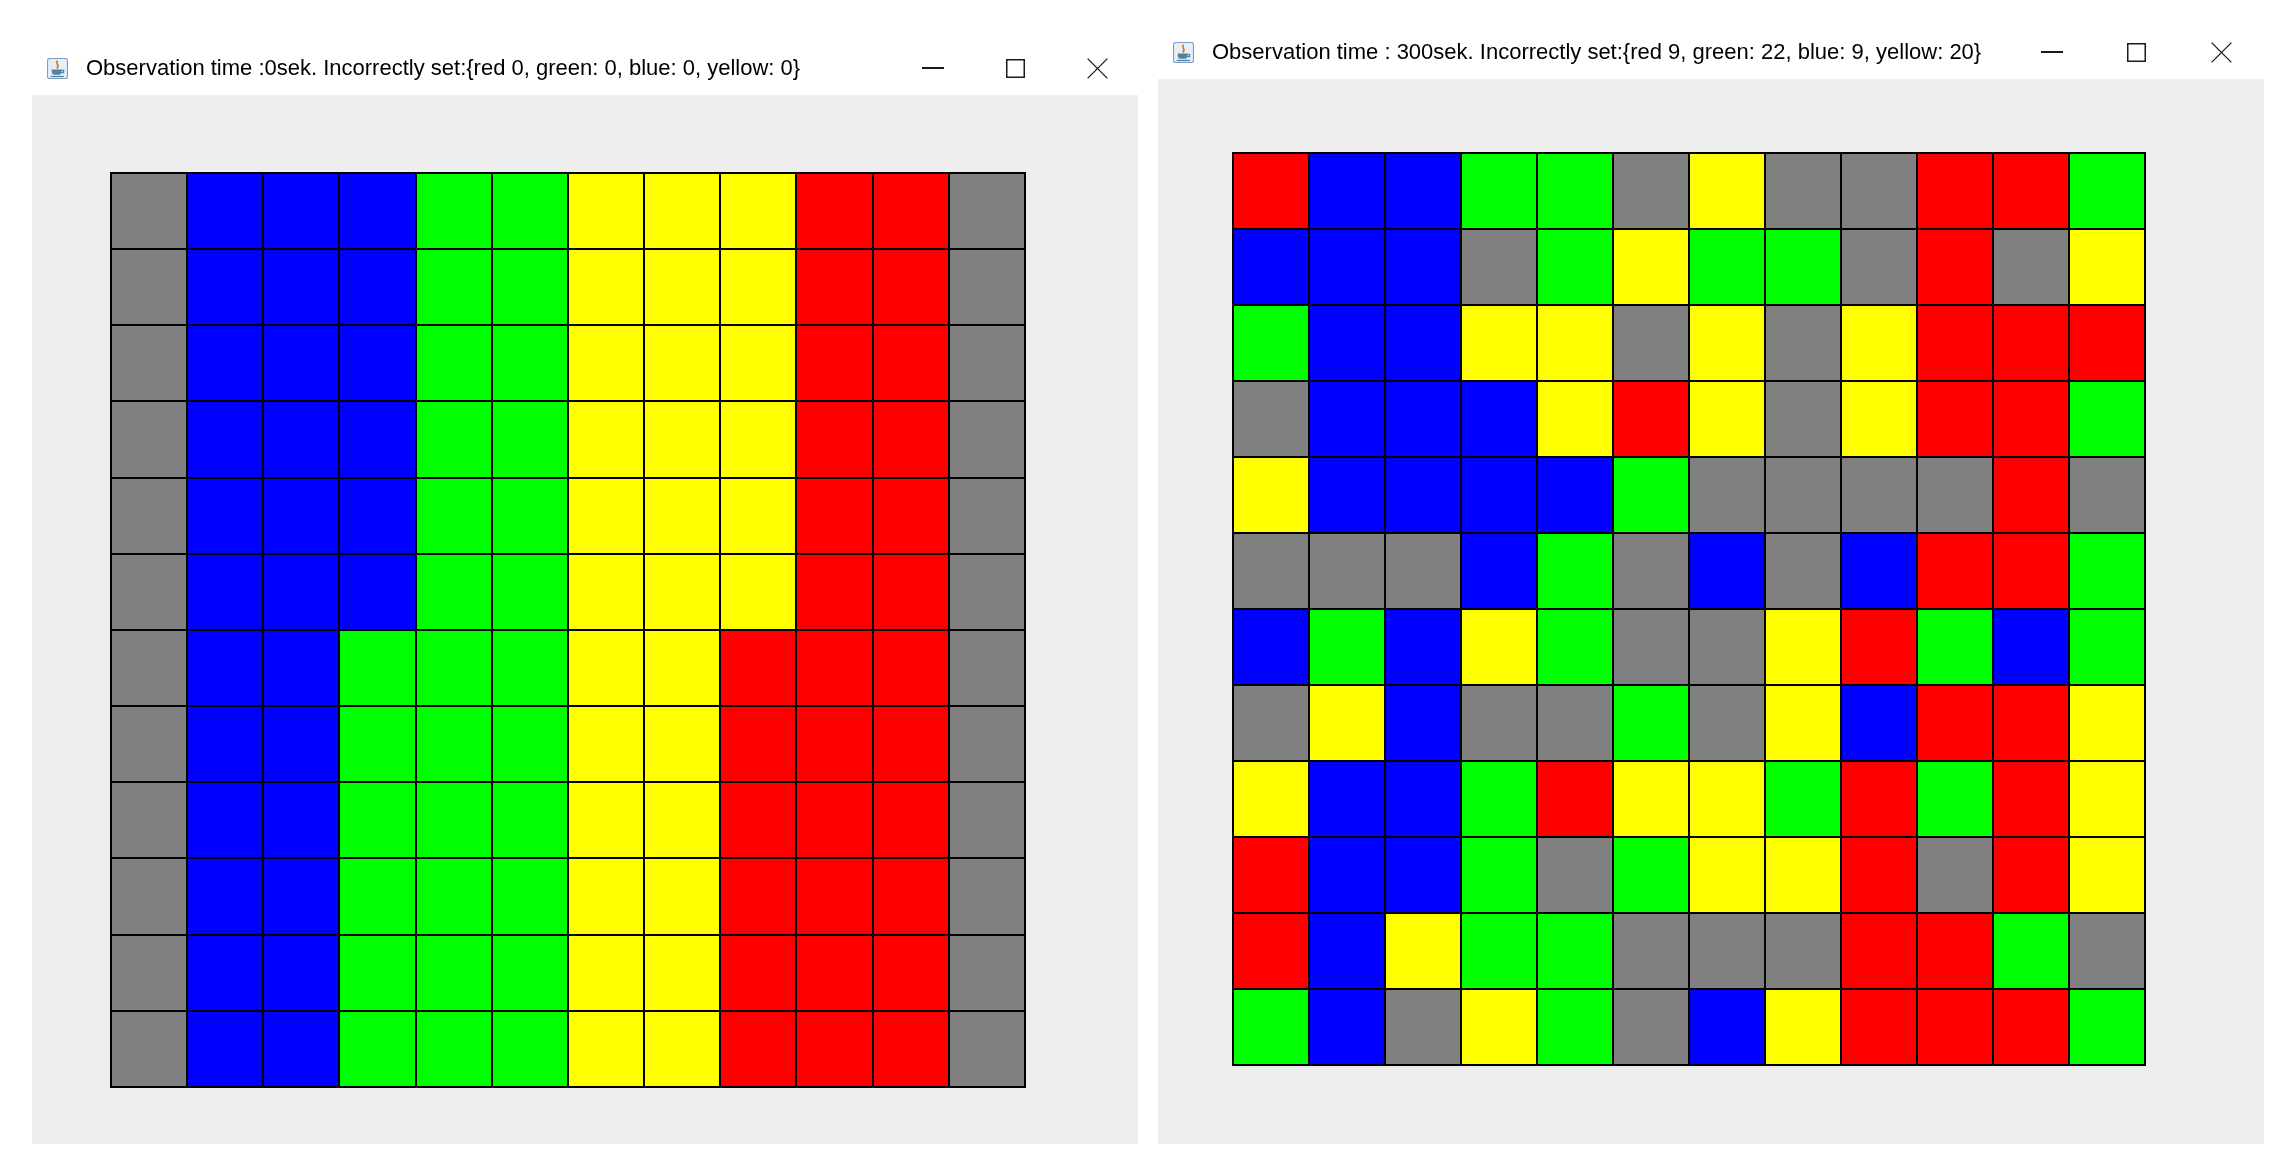 The image size is (2291, 1168). Describe the element at coordinates (1597, 52) in the screenshot. I see `window-title: Observation time : 300sek. Incorrectly set:{red 9, green: 22, blue: 9, yellow: 20}` at that location.